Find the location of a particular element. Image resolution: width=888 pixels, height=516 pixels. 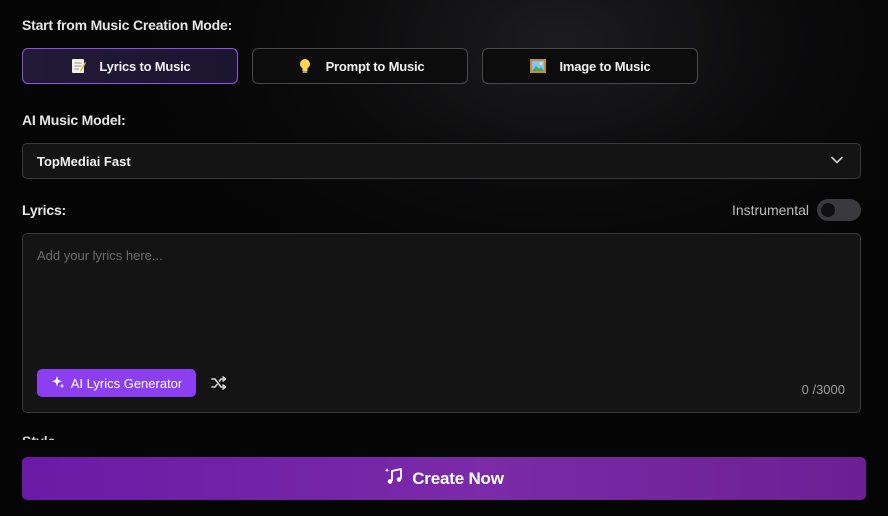

mode-label: Lyrics to Music is located at coordinates (145, 66).